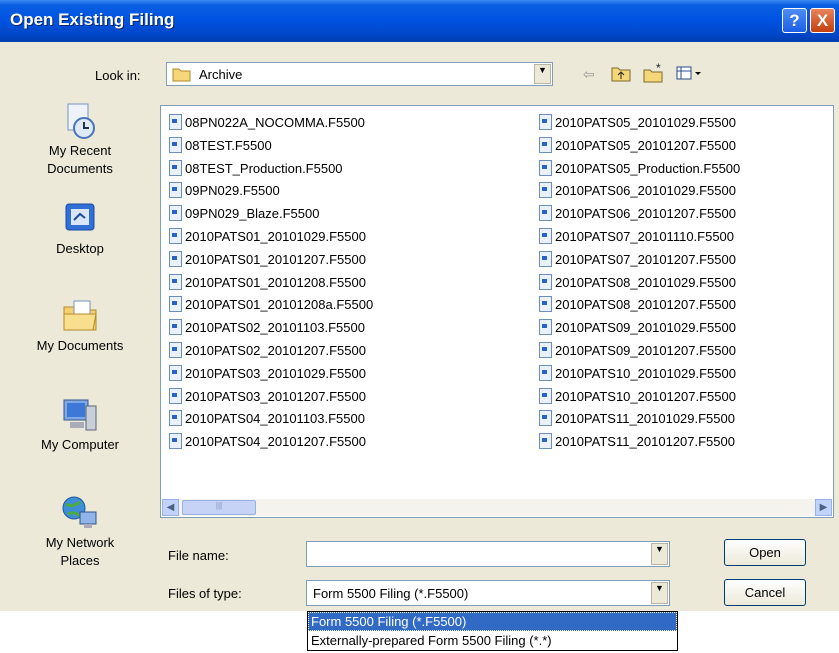 The height and width of the screenshot is (653, 839). Describe the element at coordinates (639, 237) in the screenshot. I see `file-item: 2010PATS07_20101110.F5500` at that location.